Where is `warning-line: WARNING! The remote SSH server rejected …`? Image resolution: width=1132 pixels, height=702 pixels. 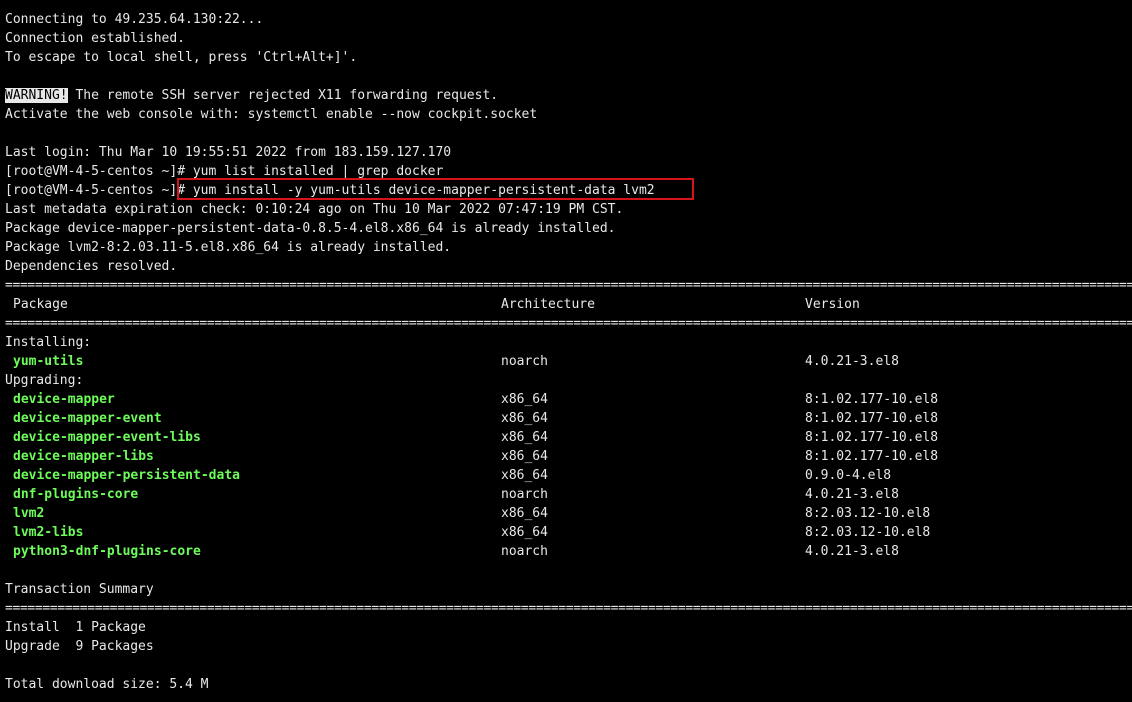 warning-line: WARNING! The remote SSH server rejected … is located at coordinates (568, 95).